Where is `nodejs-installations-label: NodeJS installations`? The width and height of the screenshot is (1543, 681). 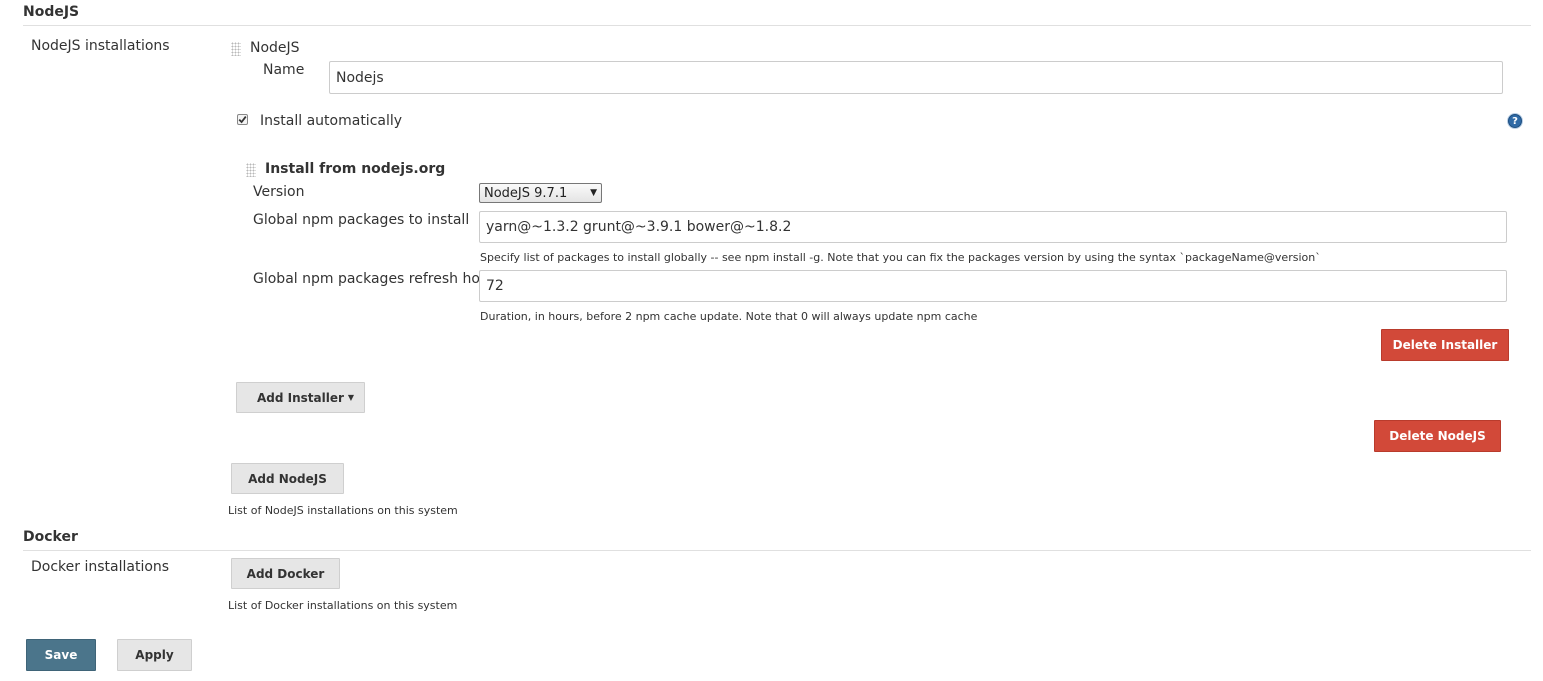
nodejs-installations-label: NodeJS installations is located at coordinates (100, 46).